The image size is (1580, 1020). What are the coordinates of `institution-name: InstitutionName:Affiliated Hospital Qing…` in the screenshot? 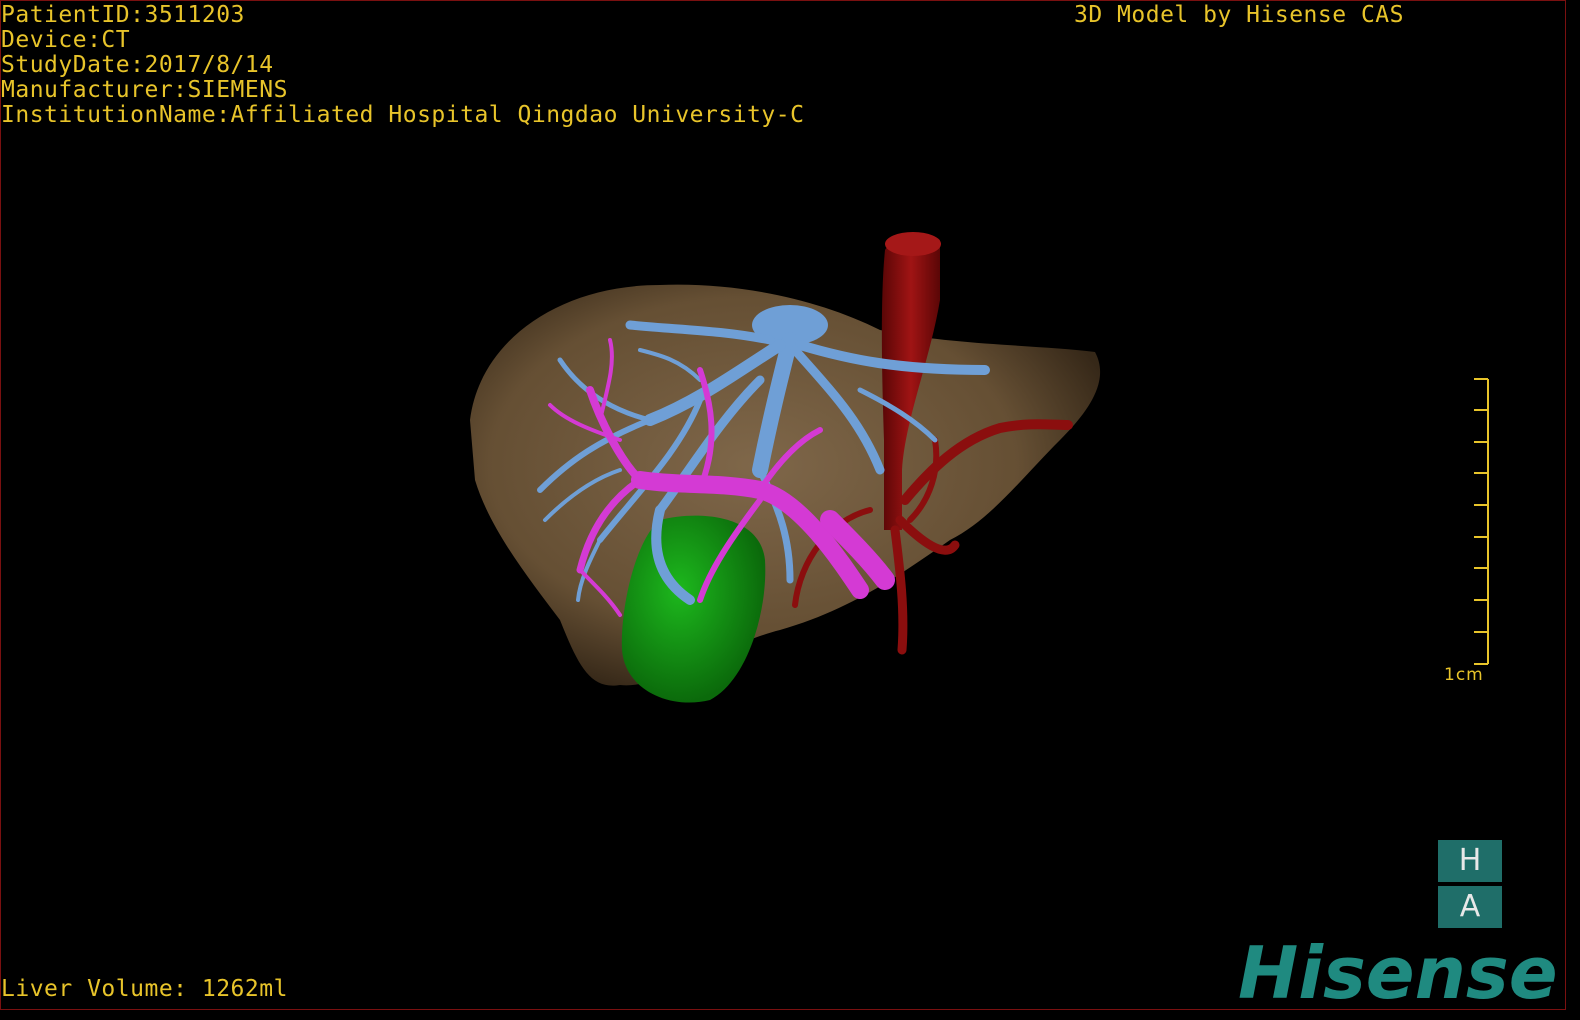 It's located at (403, 115).